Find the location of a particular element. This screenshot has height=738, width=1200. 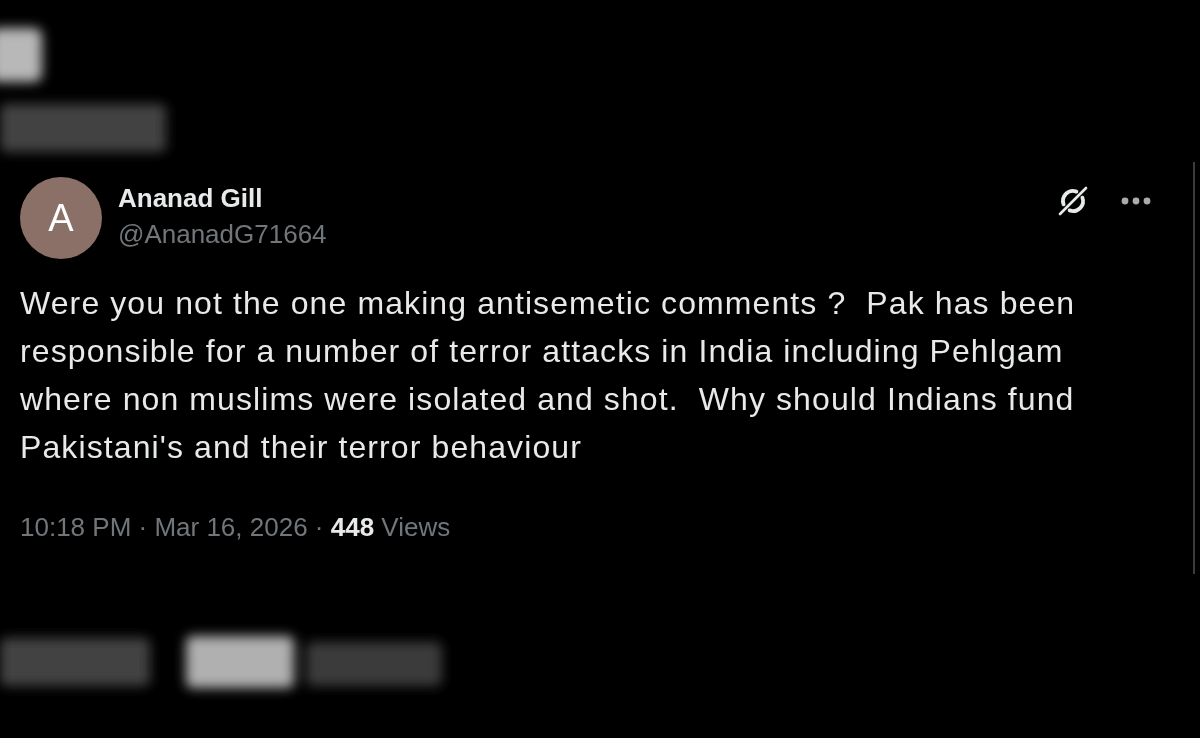

author-name: Ananad Gill is located at coordinates (222, 198).